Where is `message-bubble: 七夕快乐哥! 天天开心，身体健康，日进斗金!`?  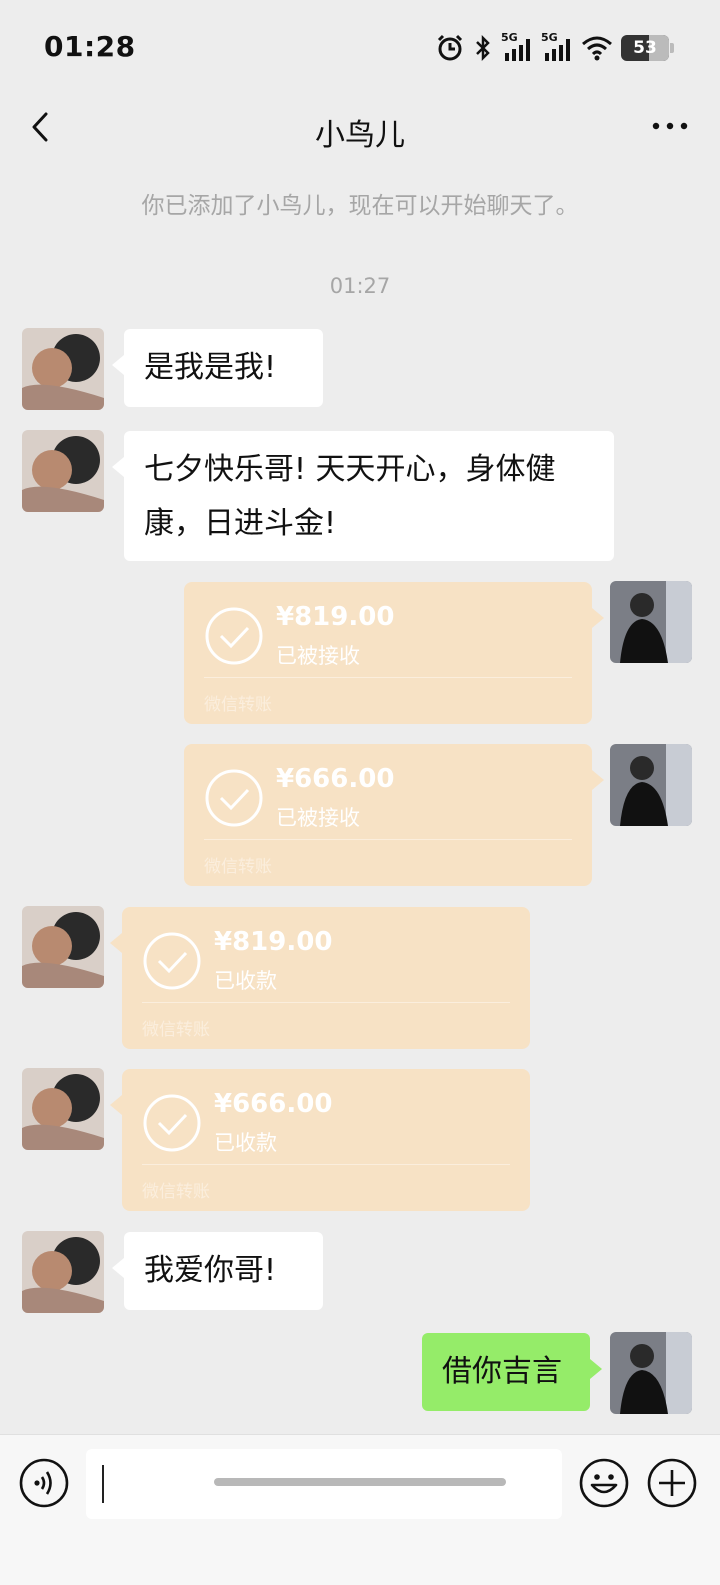
message-bubble: 七夕快乐哥! 天天开心，身体健康，日进斗金! is located at coordinates (363, 496).